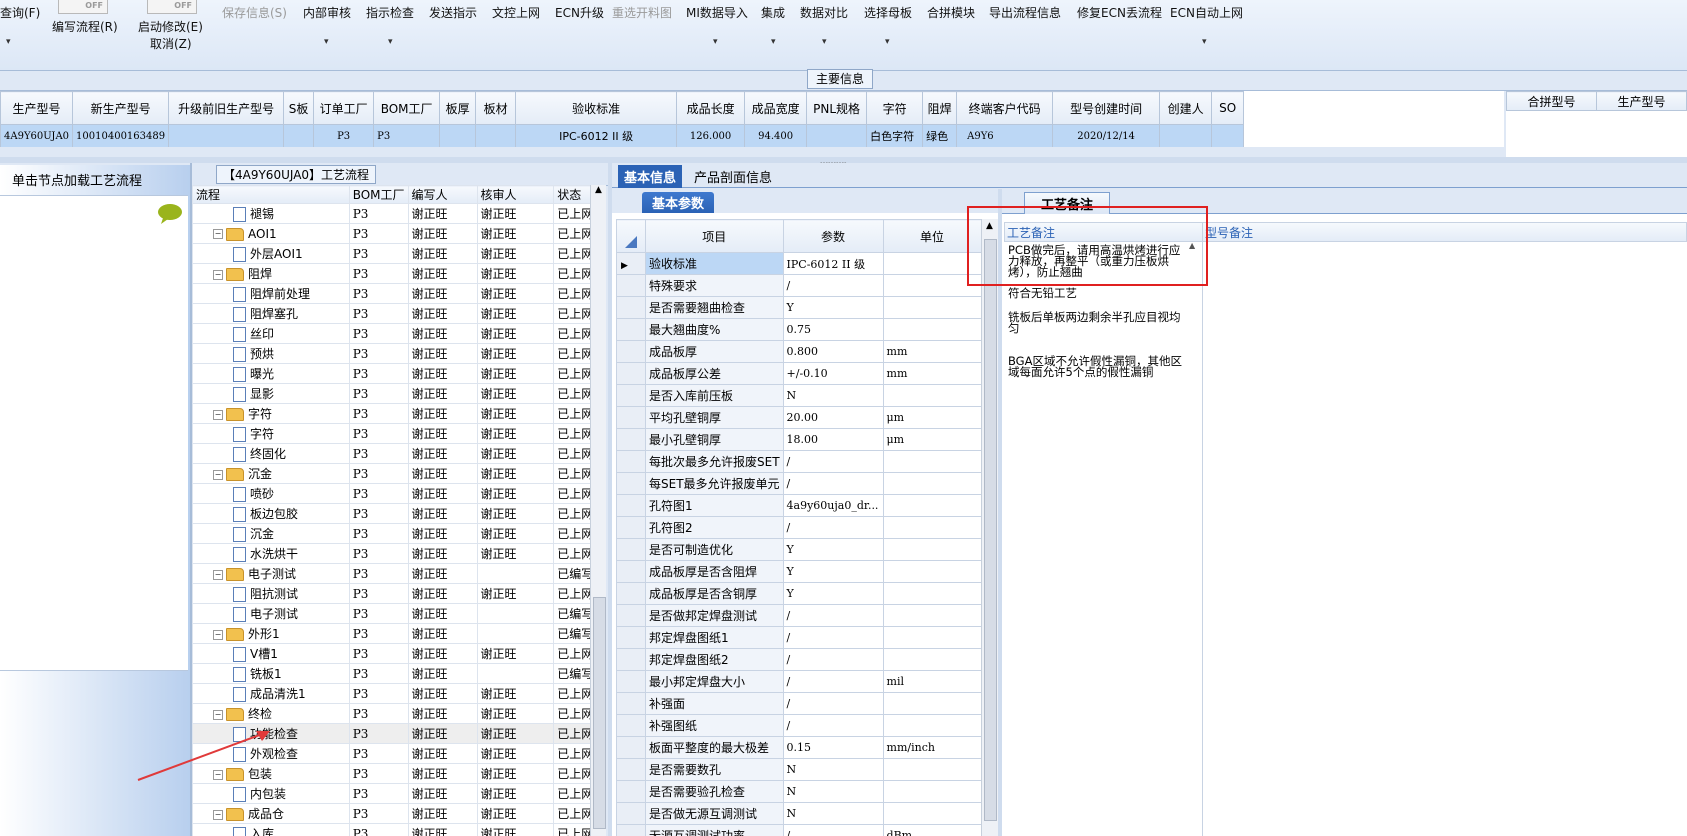  Describe the element at coordinates (940, 135) in the screenshot. I see `table-cell: 绿色` at that location.